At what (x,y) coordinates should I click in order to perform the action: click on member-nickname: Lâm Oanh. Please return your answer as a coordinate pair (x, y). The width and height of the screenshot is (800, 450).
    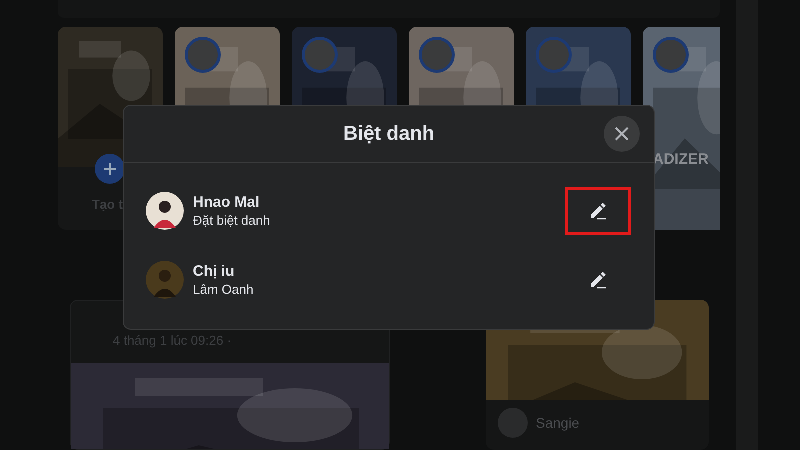
    Looking at the image, I should click on (224, 289).